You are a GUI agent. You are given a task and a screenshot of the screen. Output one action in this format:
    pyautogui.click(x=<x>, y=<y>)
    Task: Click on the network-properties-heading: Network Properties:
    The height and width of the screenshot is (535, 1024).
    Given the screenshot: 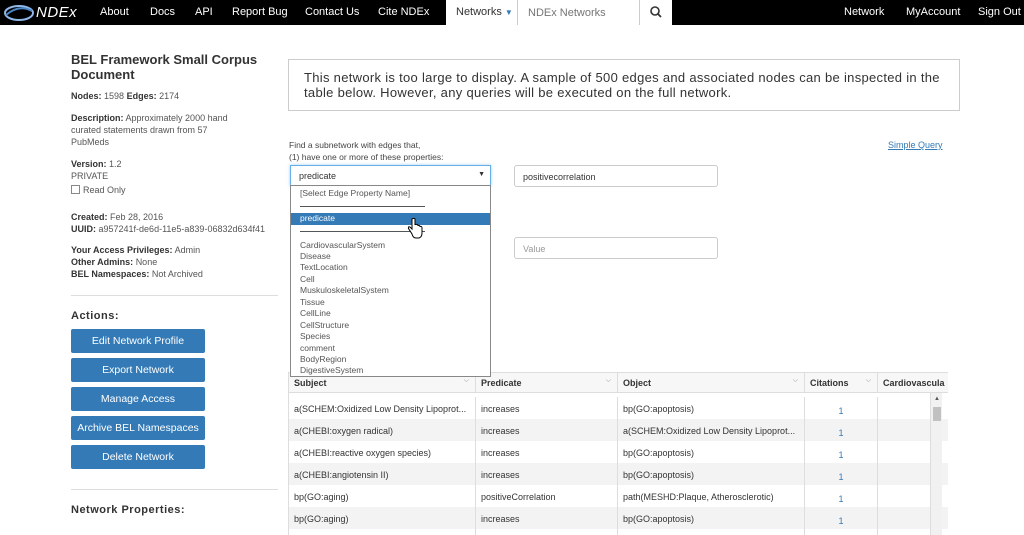 What is the action you would take?
    pyautogui.click(x=128, y=510)
    